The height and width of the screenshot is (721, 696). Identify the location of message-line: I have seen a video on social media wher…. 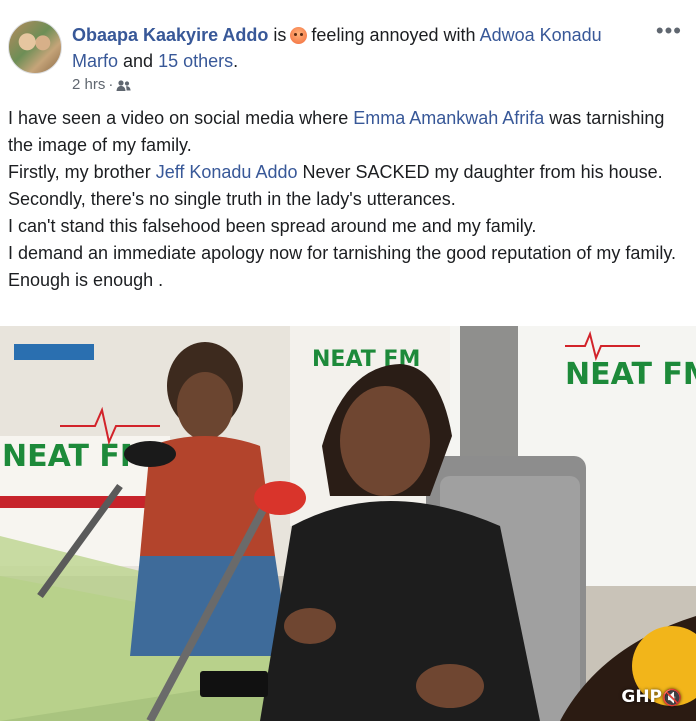
(348, 132).